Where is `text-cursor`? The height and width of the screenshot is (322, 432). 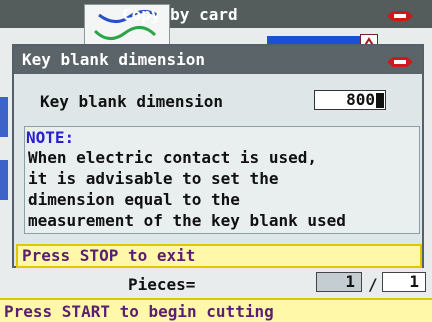 text-cursor is located at coordinates (380, 100).